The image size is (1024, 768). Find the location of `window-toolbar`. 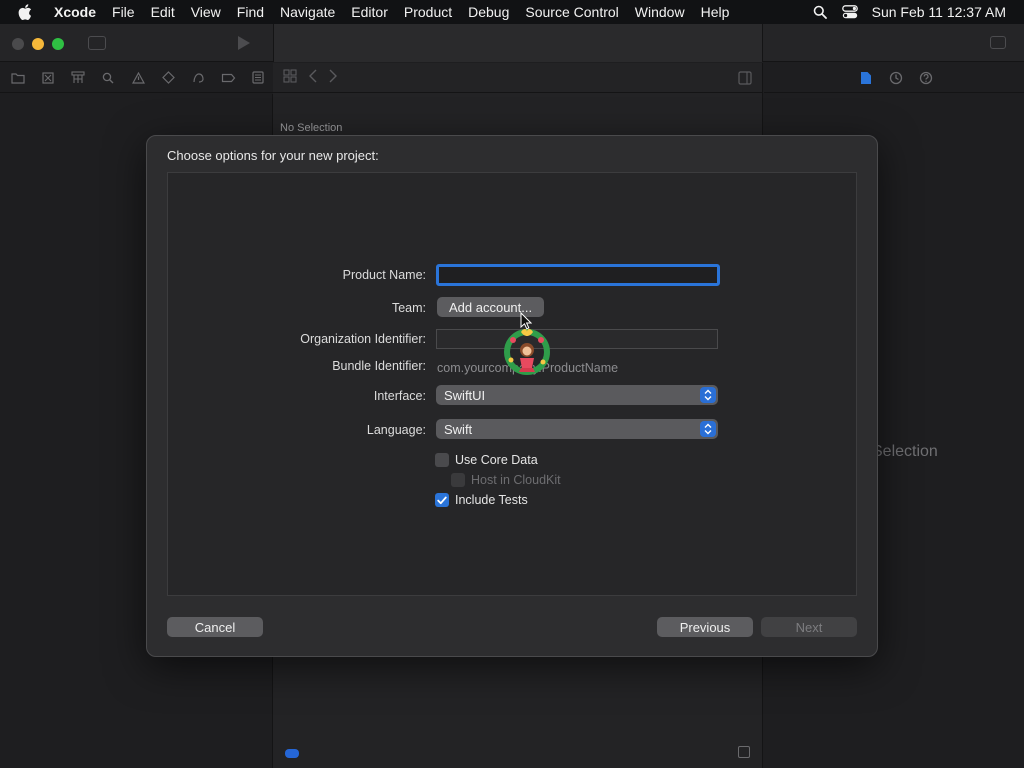

window-toolbar is located at coordinates (512, 43).